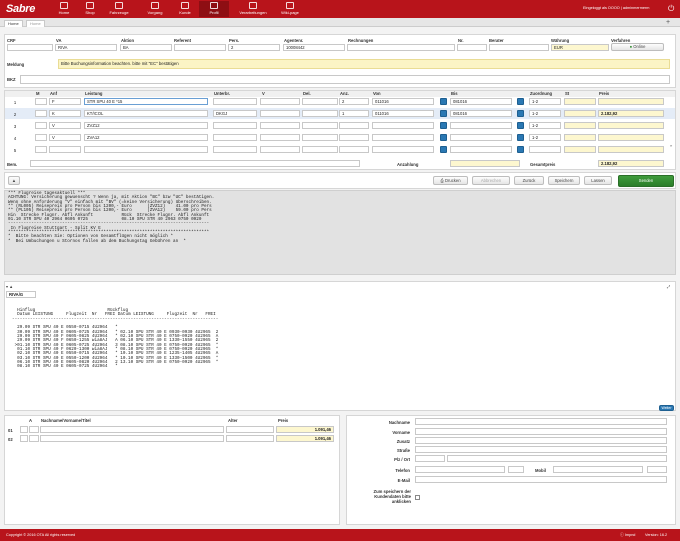  I want to click on pax-1-a, so click(34, 429).